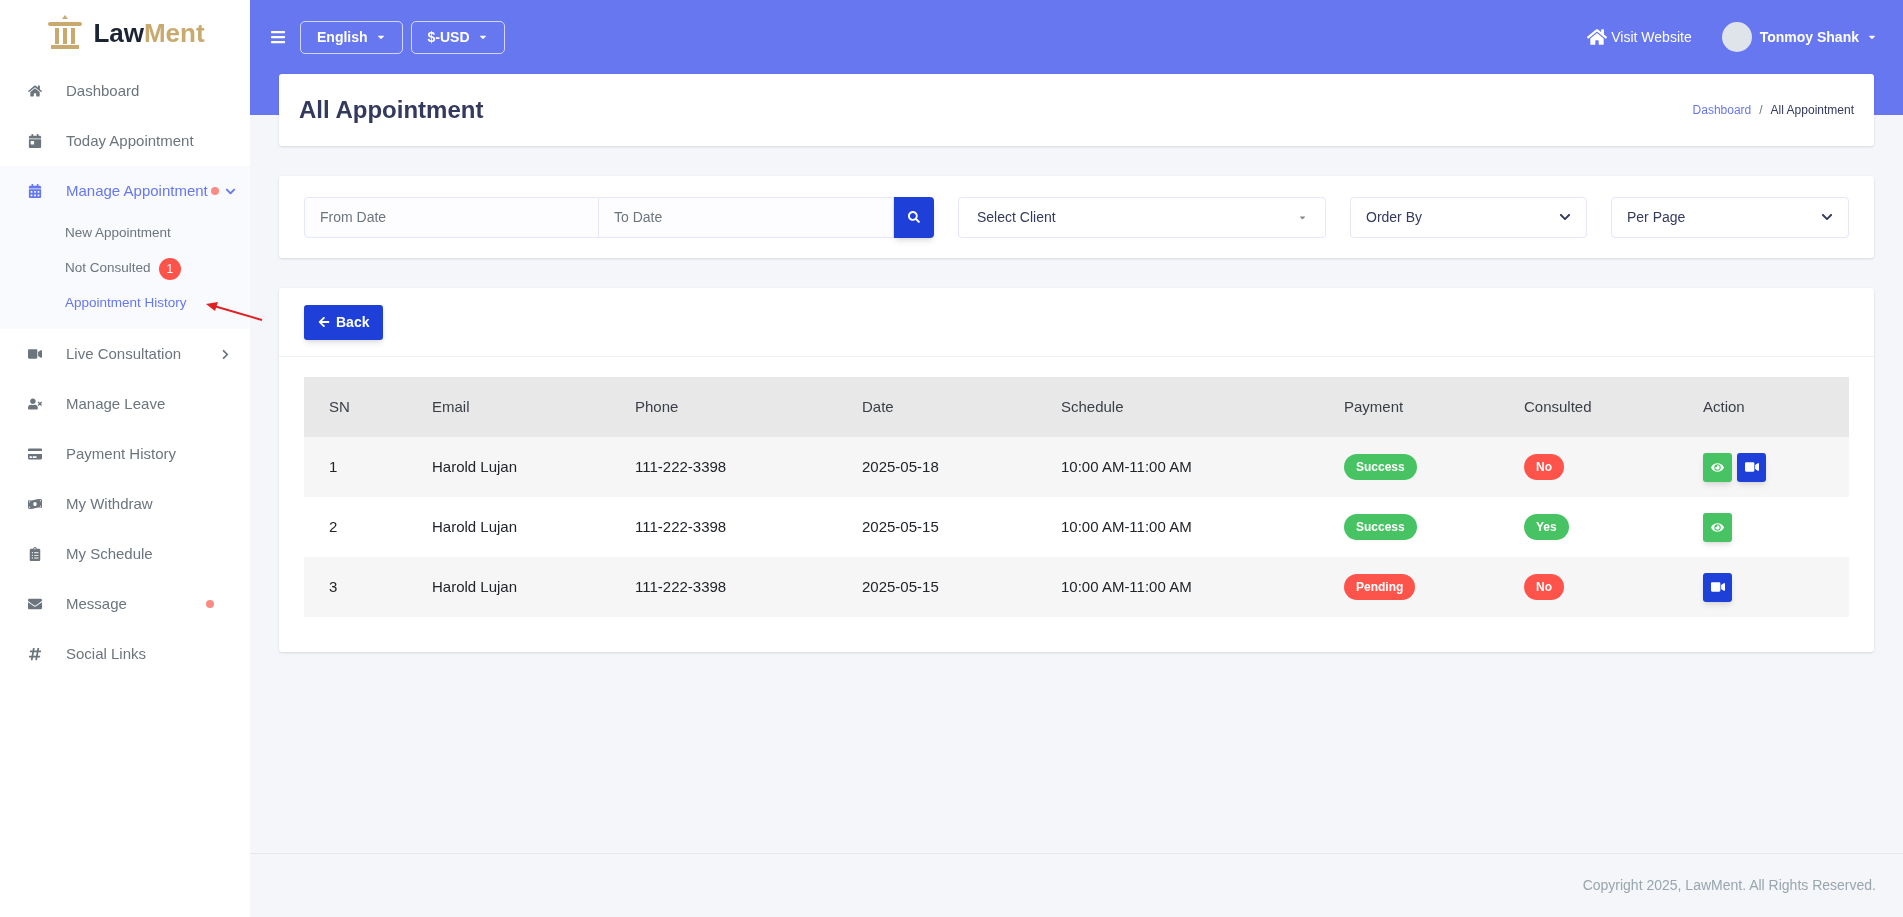 This screenshot has height=917, width=1903. What do you see at coordinates (1639, 37) in the screenshot?
I see `visit-website-link: Visit Website` at bounding box center [1639, 37].